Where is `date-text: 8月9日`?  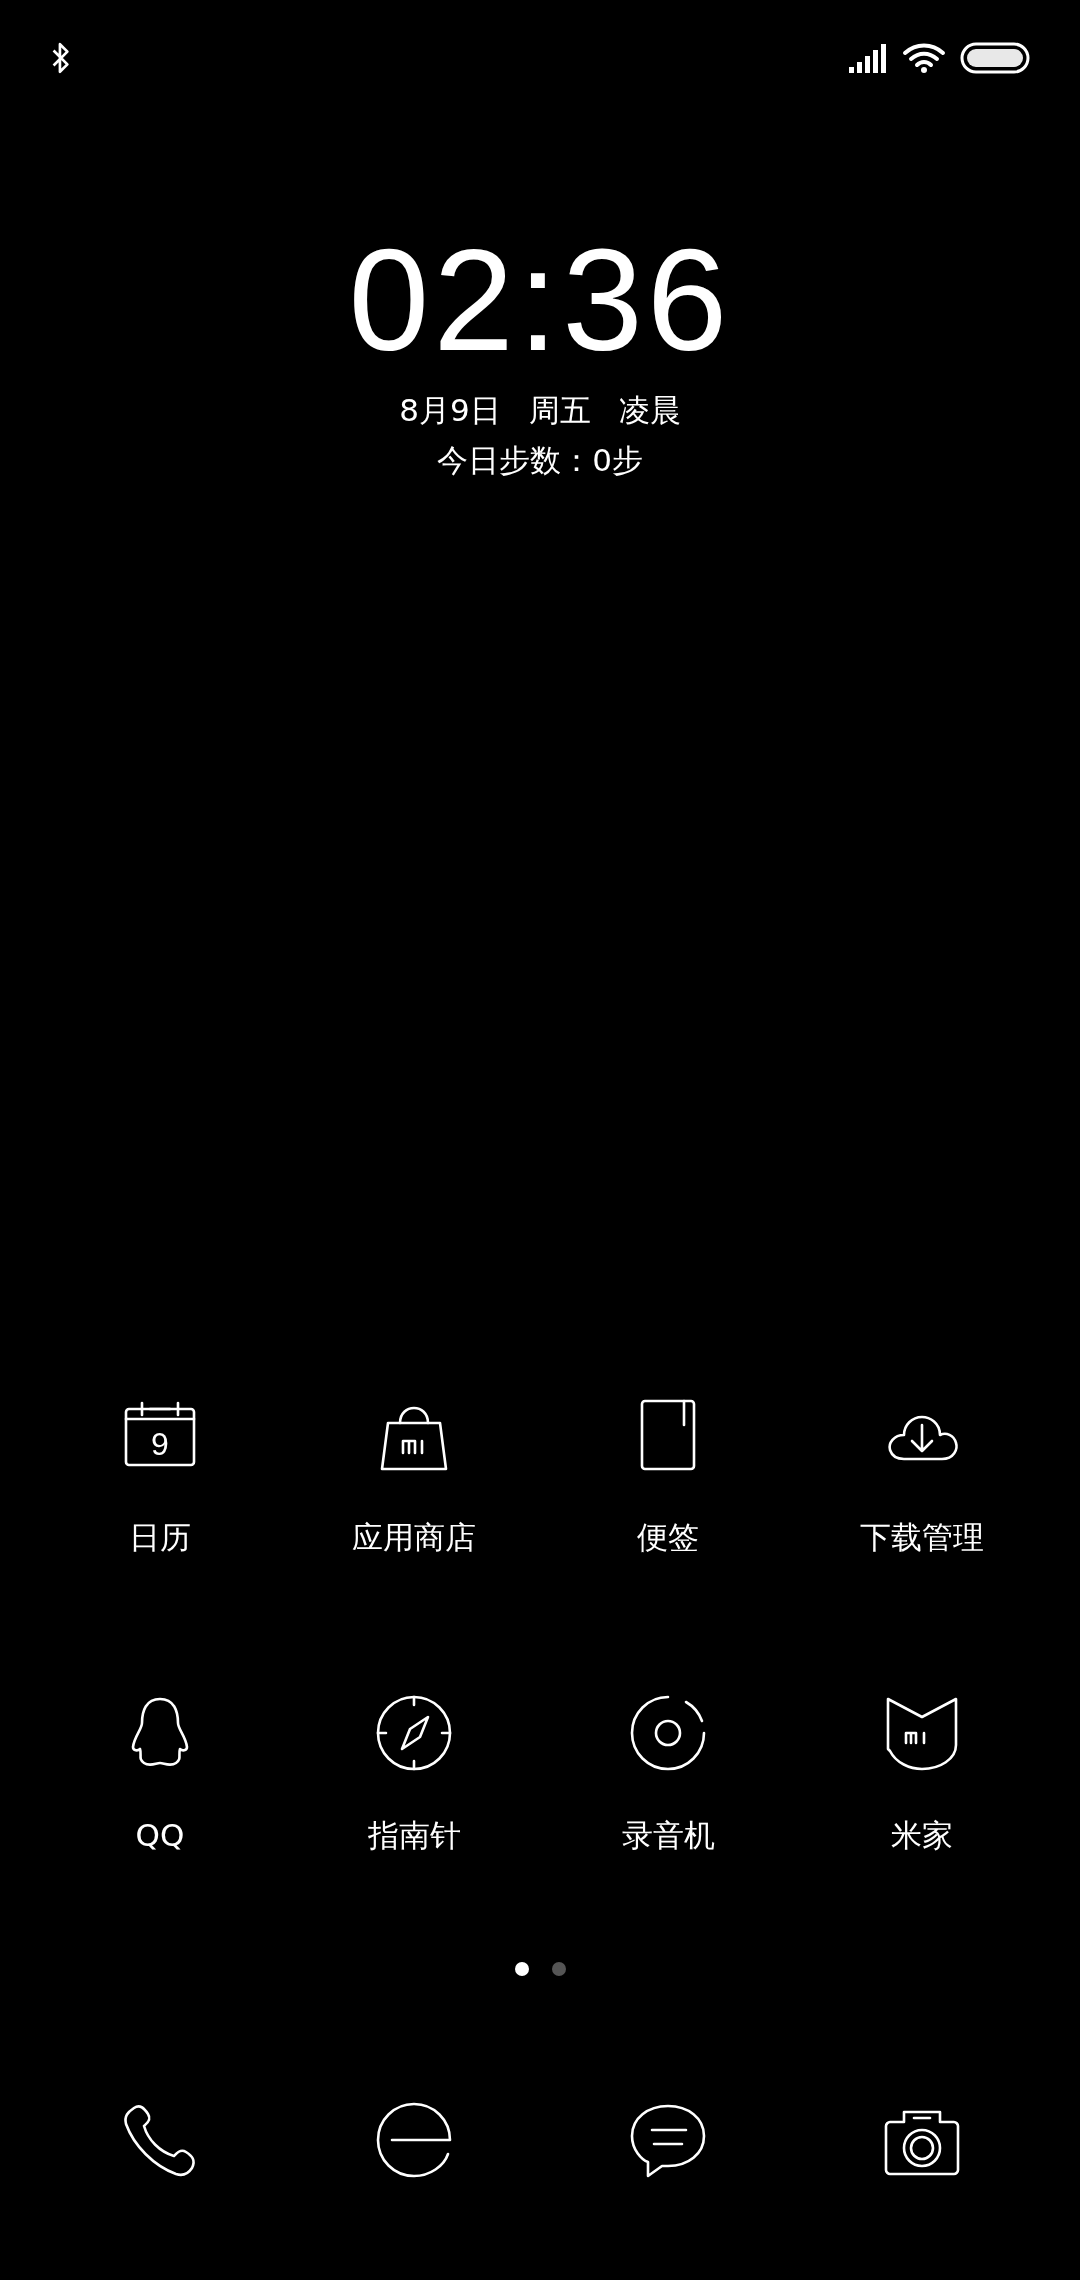
date-text: 8月9日 is located at coordinates (450, 410).